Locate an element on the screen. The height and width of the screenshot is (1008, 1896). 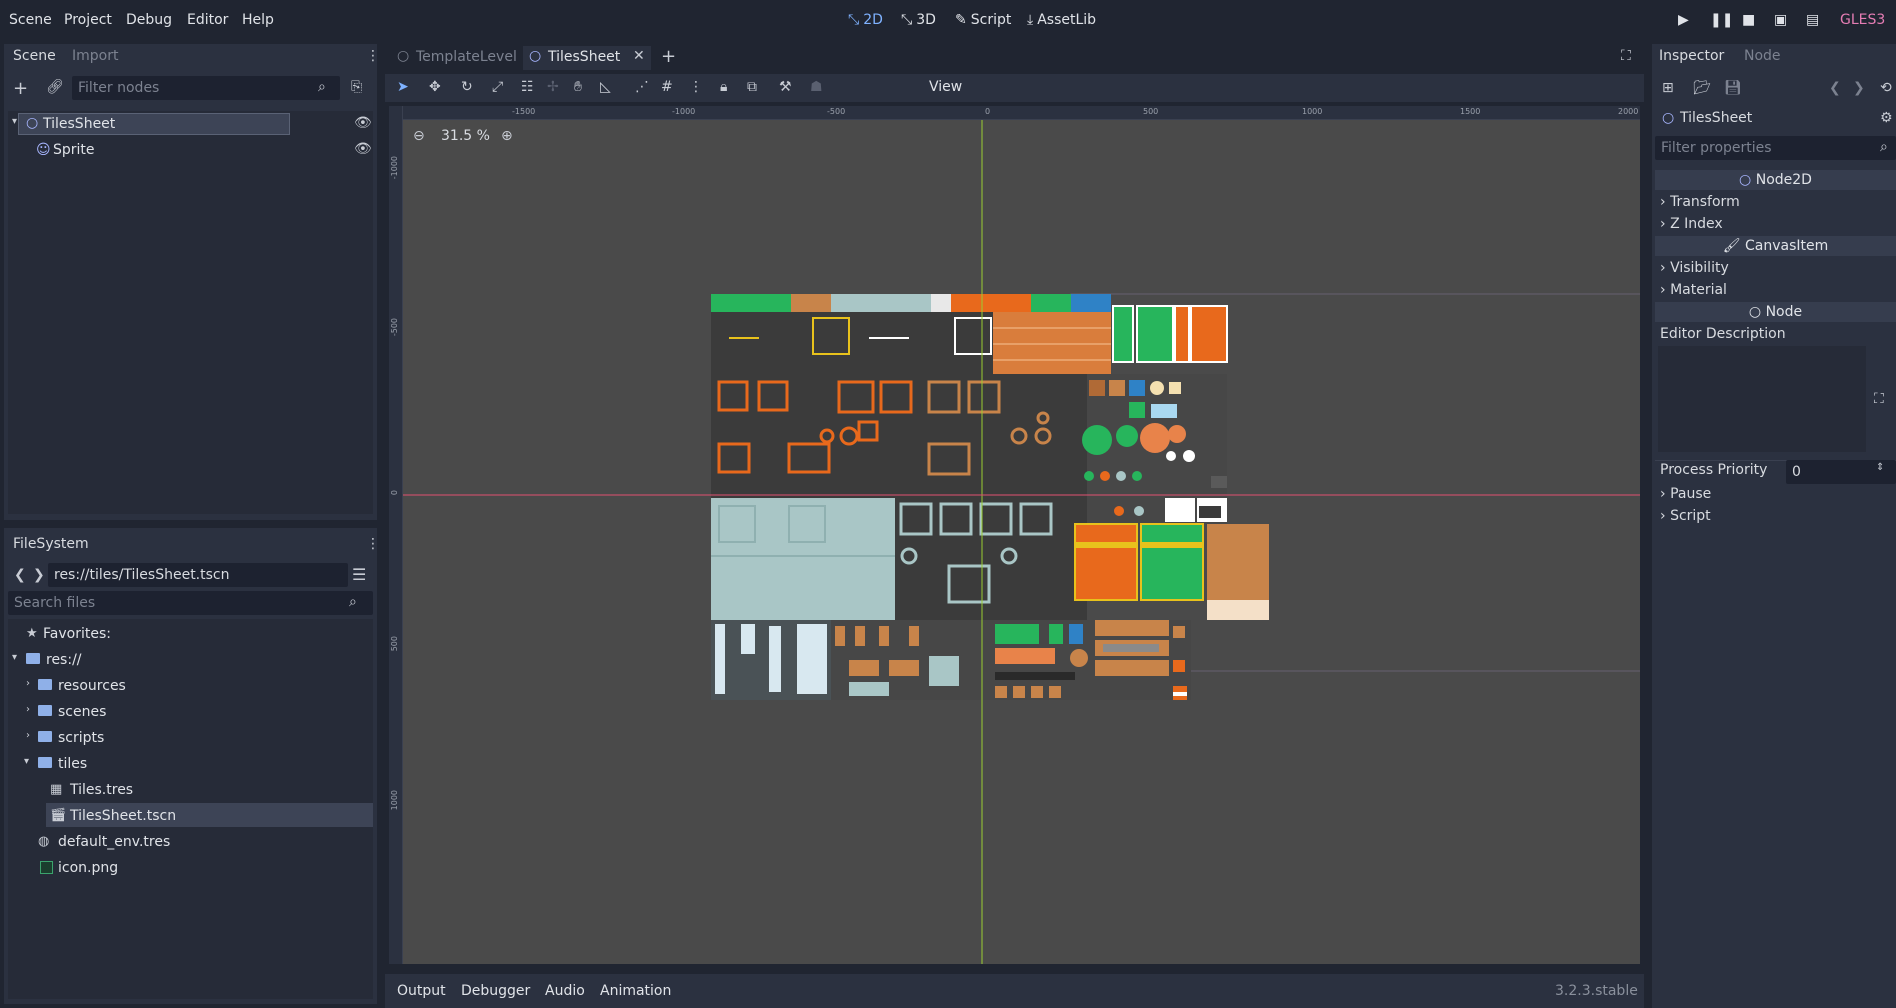
vertical-ruler: -1000 -500 0 500 1000 is located at coordinates (396, 535).